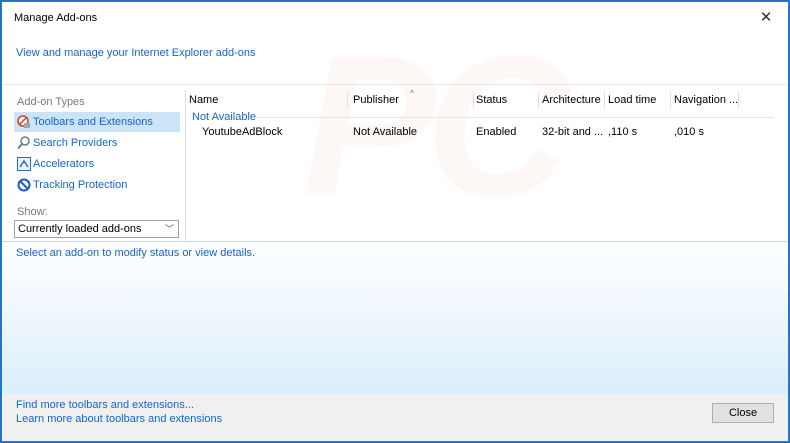  I want to click on cell-navigation: ,010 s, so click(689, 132).